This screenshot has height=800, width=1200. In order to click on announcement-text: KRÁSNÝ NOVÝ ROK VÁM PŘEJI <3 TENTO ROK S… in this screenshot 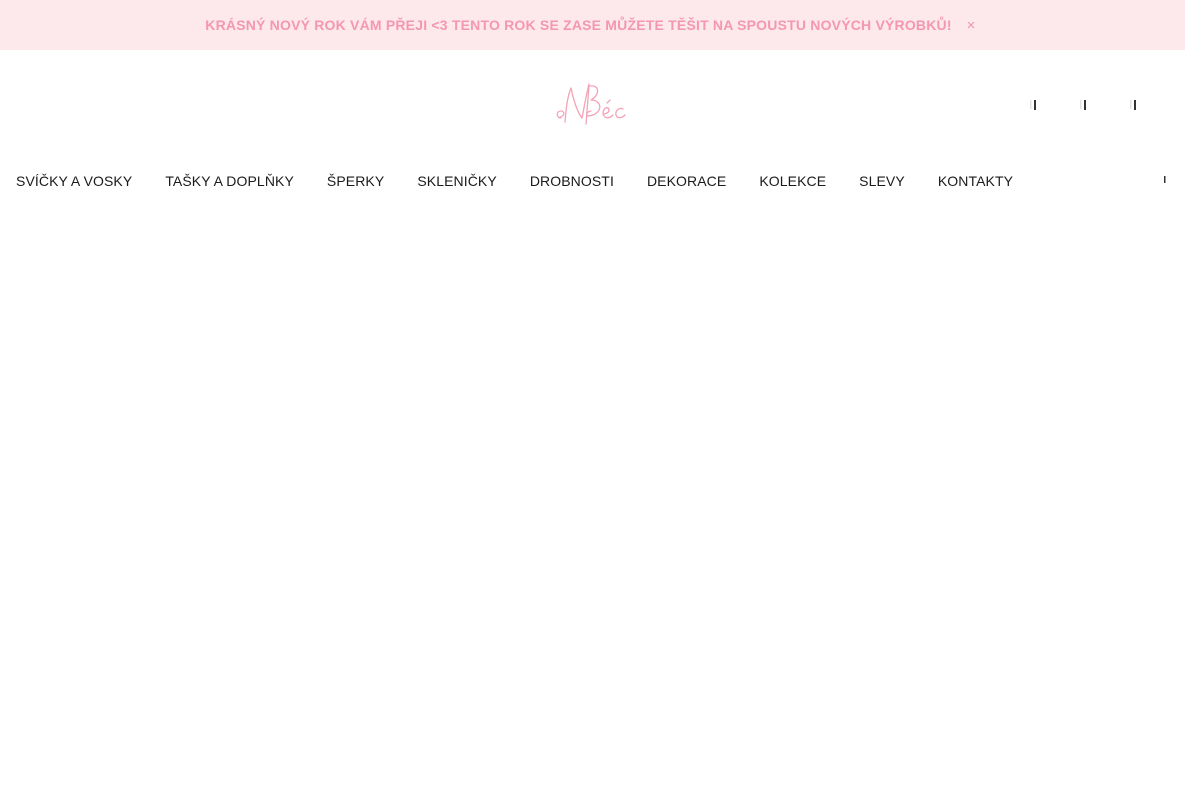, I will do `click(578, 25)`.